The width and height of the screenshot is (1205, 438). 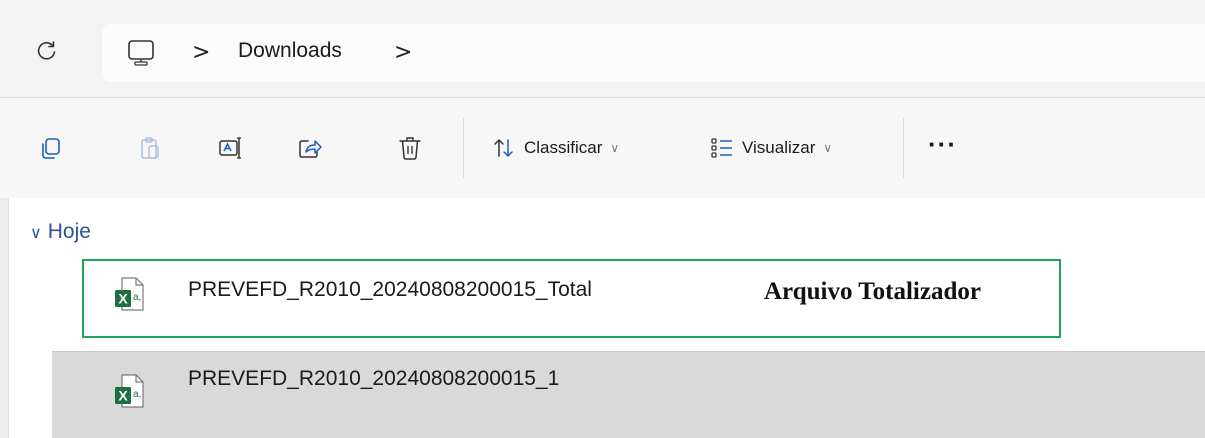 I want to click on more-options-button: ···, so click(x=942, y=144).